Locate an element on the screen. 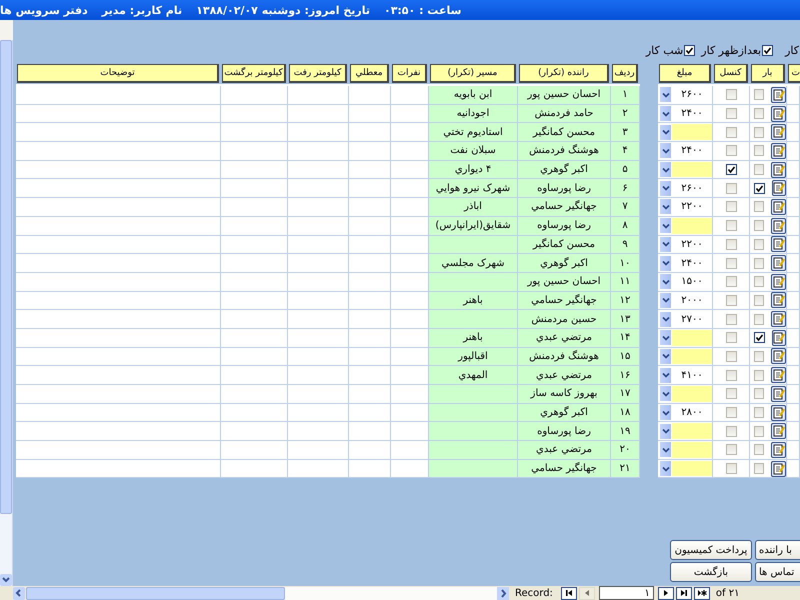 The image size is (800, 600). column-header: کیلومتر رفت is located at coordinates (318, 73).